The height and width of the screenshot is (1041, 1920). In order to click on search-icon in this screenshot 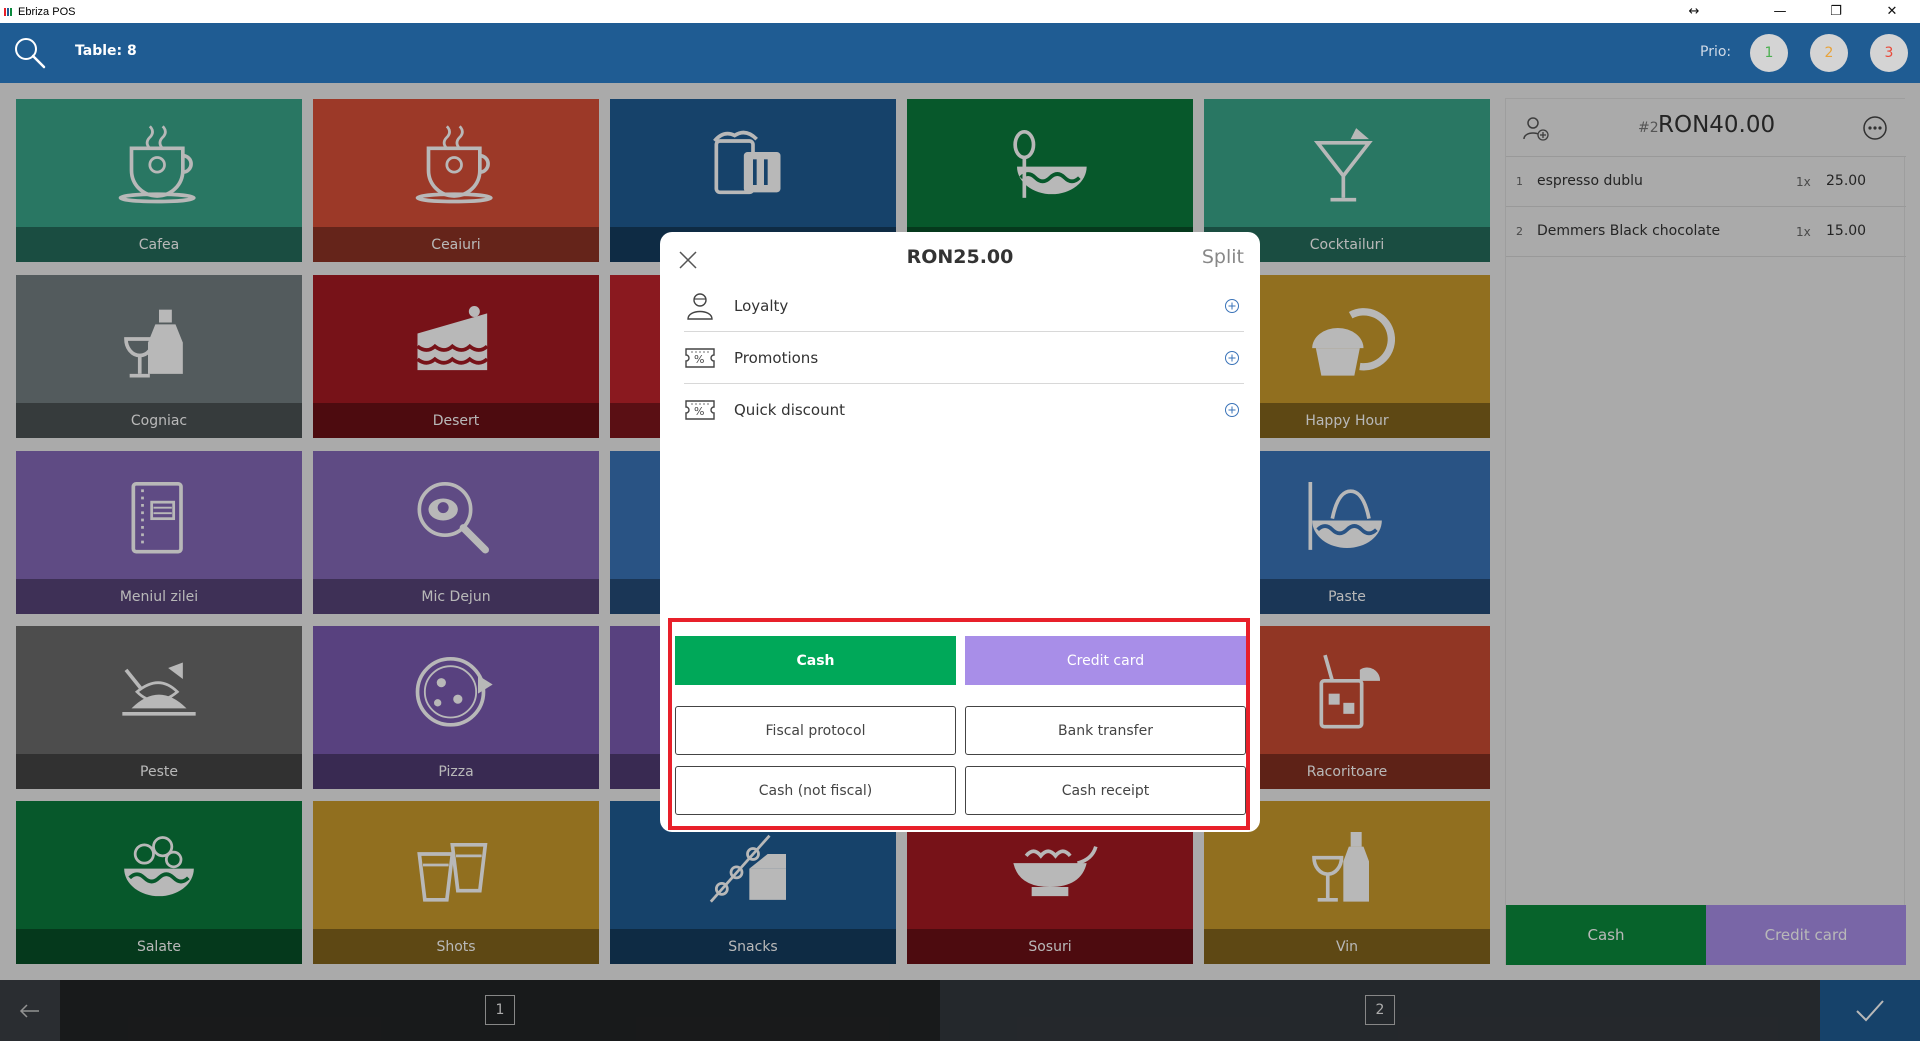, I will do `click(30, 53)`.